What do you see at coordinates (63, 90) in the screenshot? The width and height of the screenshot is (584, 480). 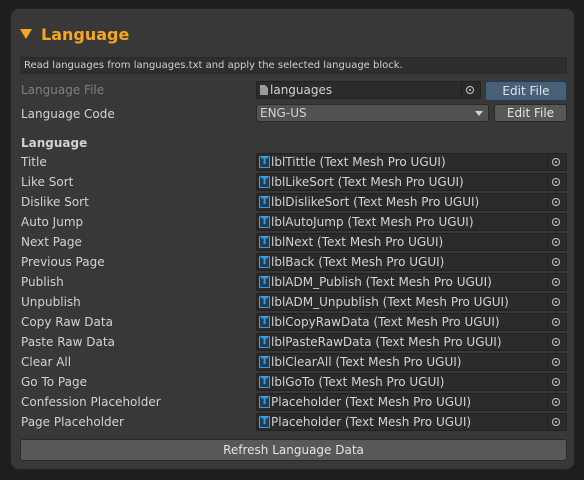 I see `language-file-label: Language File` at bounding box center [63, 90].